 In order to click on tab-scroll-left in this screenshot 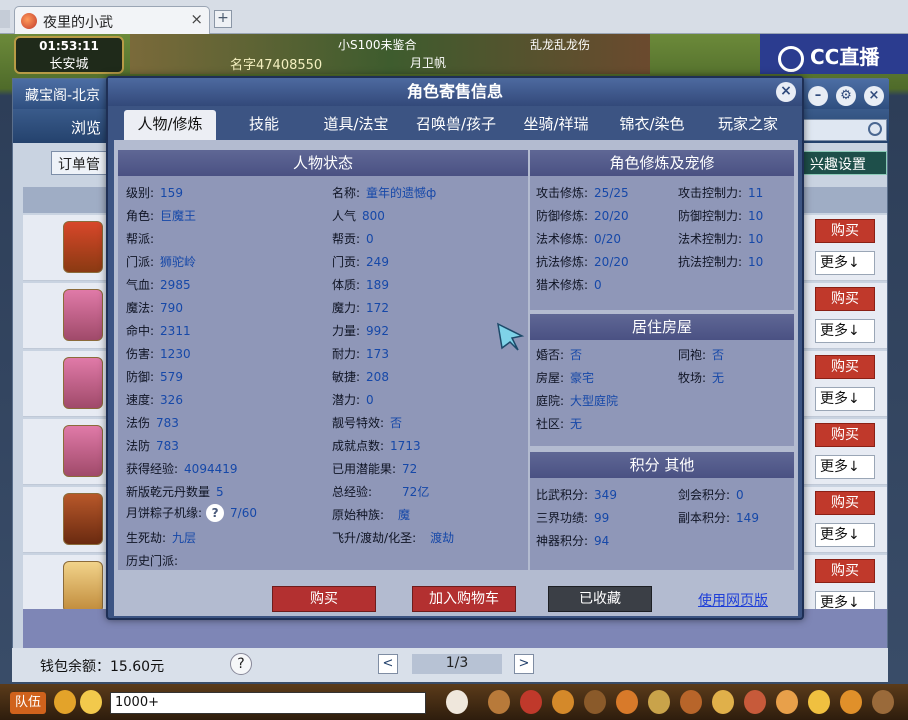, I will do `click(5, 19)`.